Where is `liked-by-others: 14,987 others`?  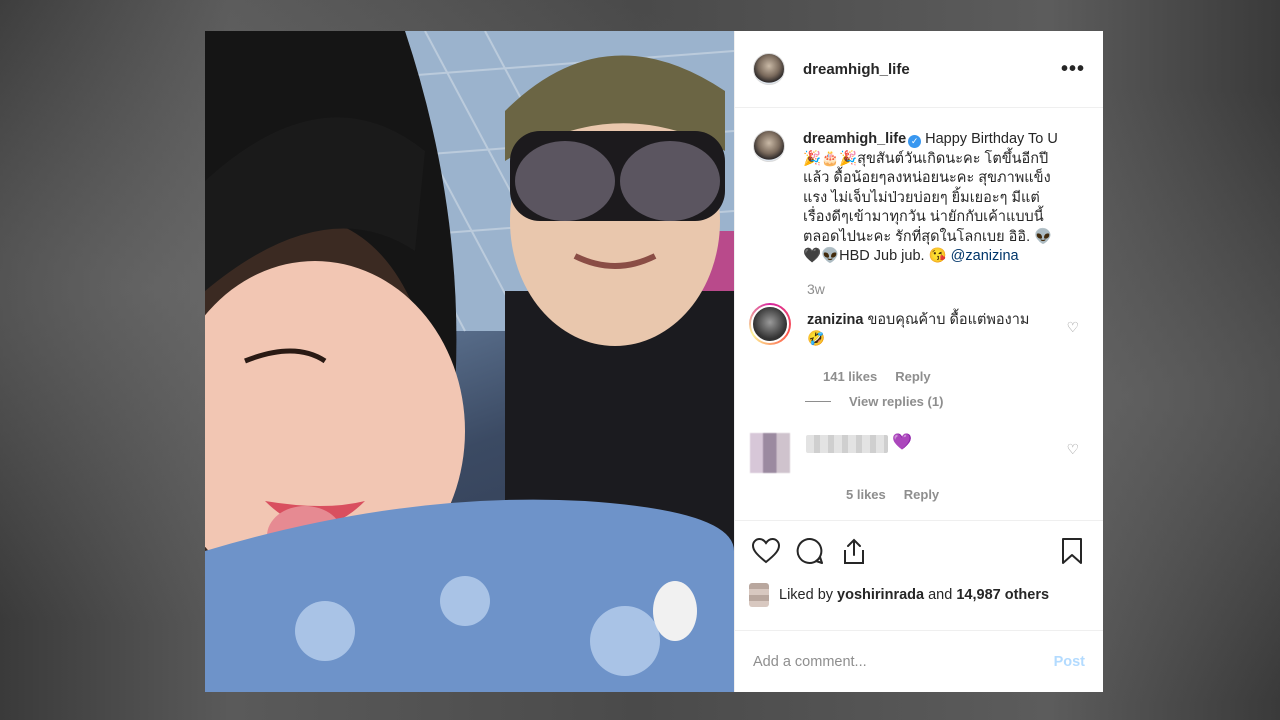 liked-by-others: 14,987 others is located at coordinates (1002, 595).